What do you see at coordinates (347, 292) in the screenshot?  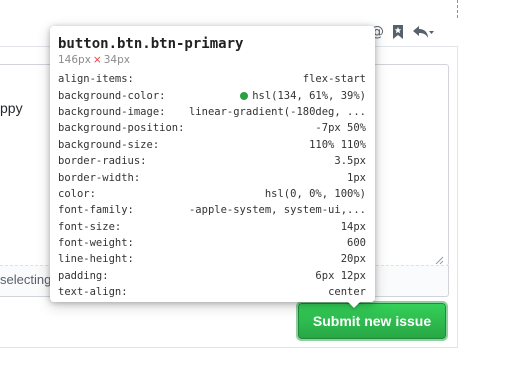 I see `style-value: center` at bounding box center [347, 292].